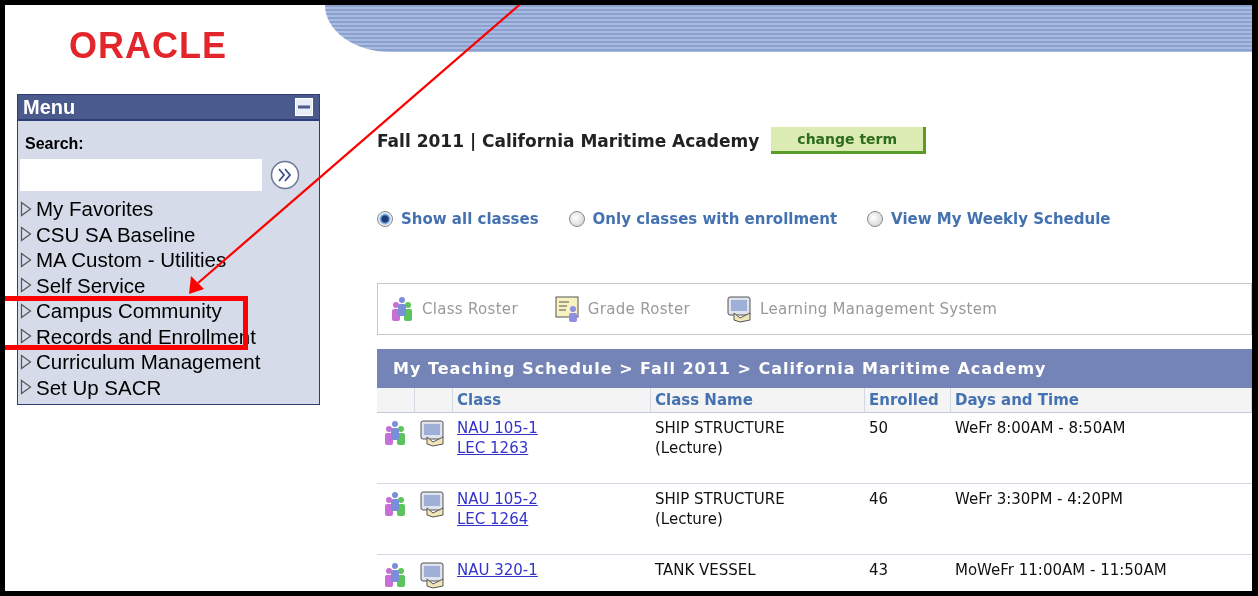 The image size is (1258, 596). Describe the element at coordinates (493, 448) in the screenshot. I see `section-link: LEC 1263` at that location.